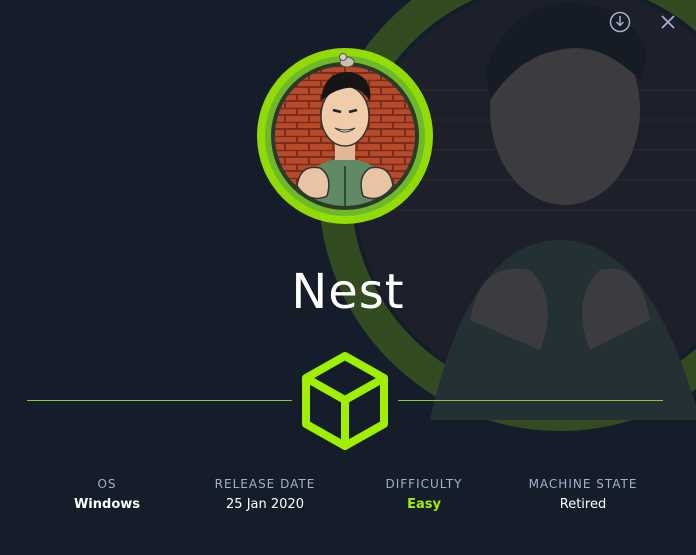  Describe the element at coordinates (348, 292) in the screenshot. I see `machine-title: Nest` at that location.